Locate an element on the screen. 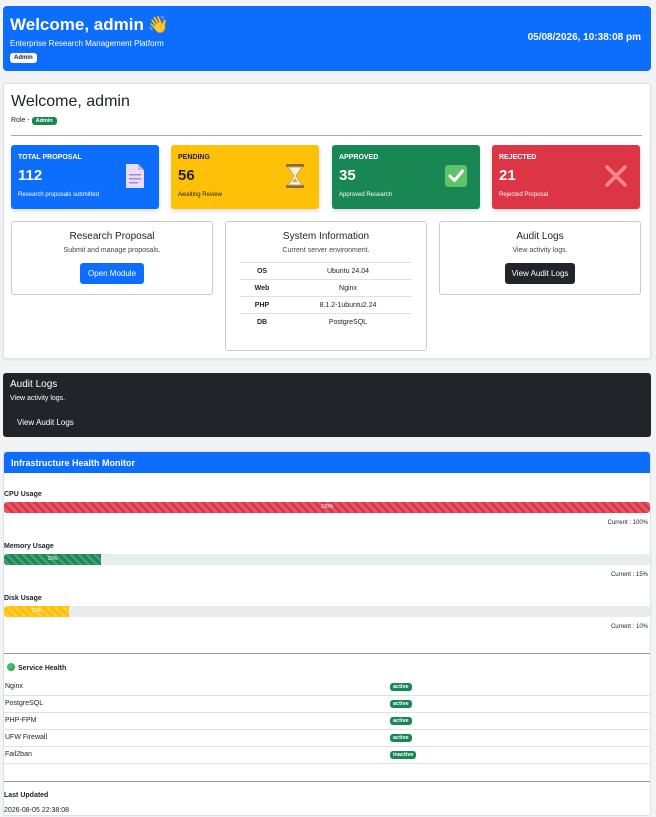 This screenshot has width=656, height=817. cpu-progress-fill: 100% is located at coordinates (327, 507).